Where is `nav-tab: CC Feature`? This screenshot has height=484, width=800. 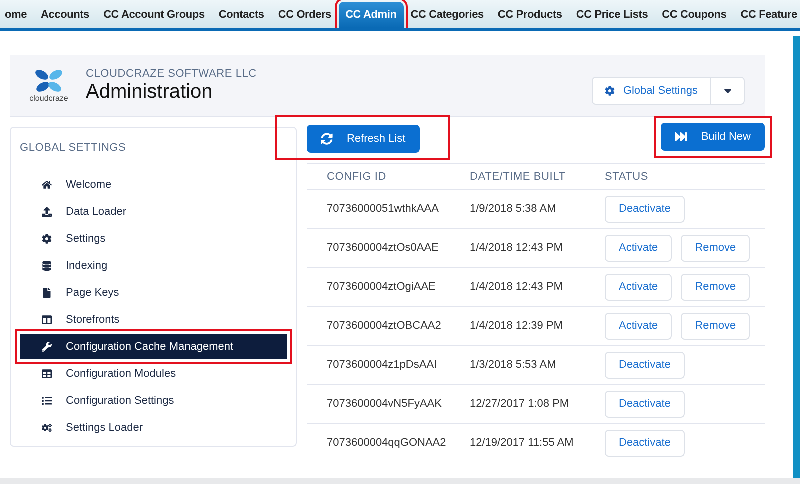 nav-tab: CC Feature is located at coordinates (767, 15).